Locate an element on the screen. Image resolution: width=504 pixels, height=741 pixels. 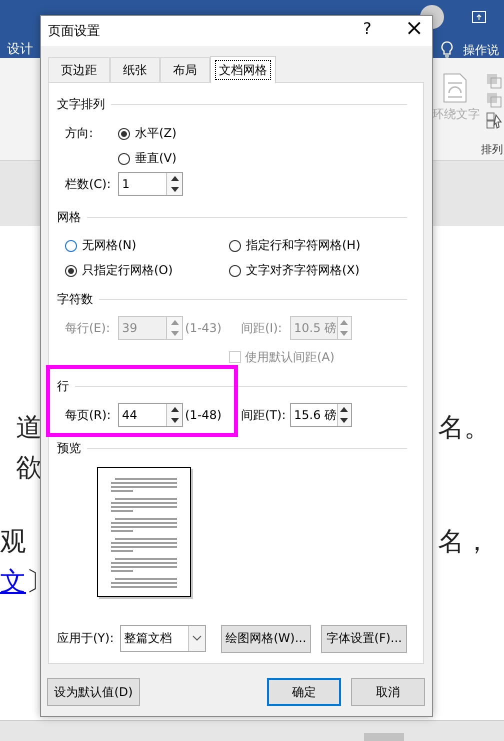
scrollbar is located at coordinates (384, 737).